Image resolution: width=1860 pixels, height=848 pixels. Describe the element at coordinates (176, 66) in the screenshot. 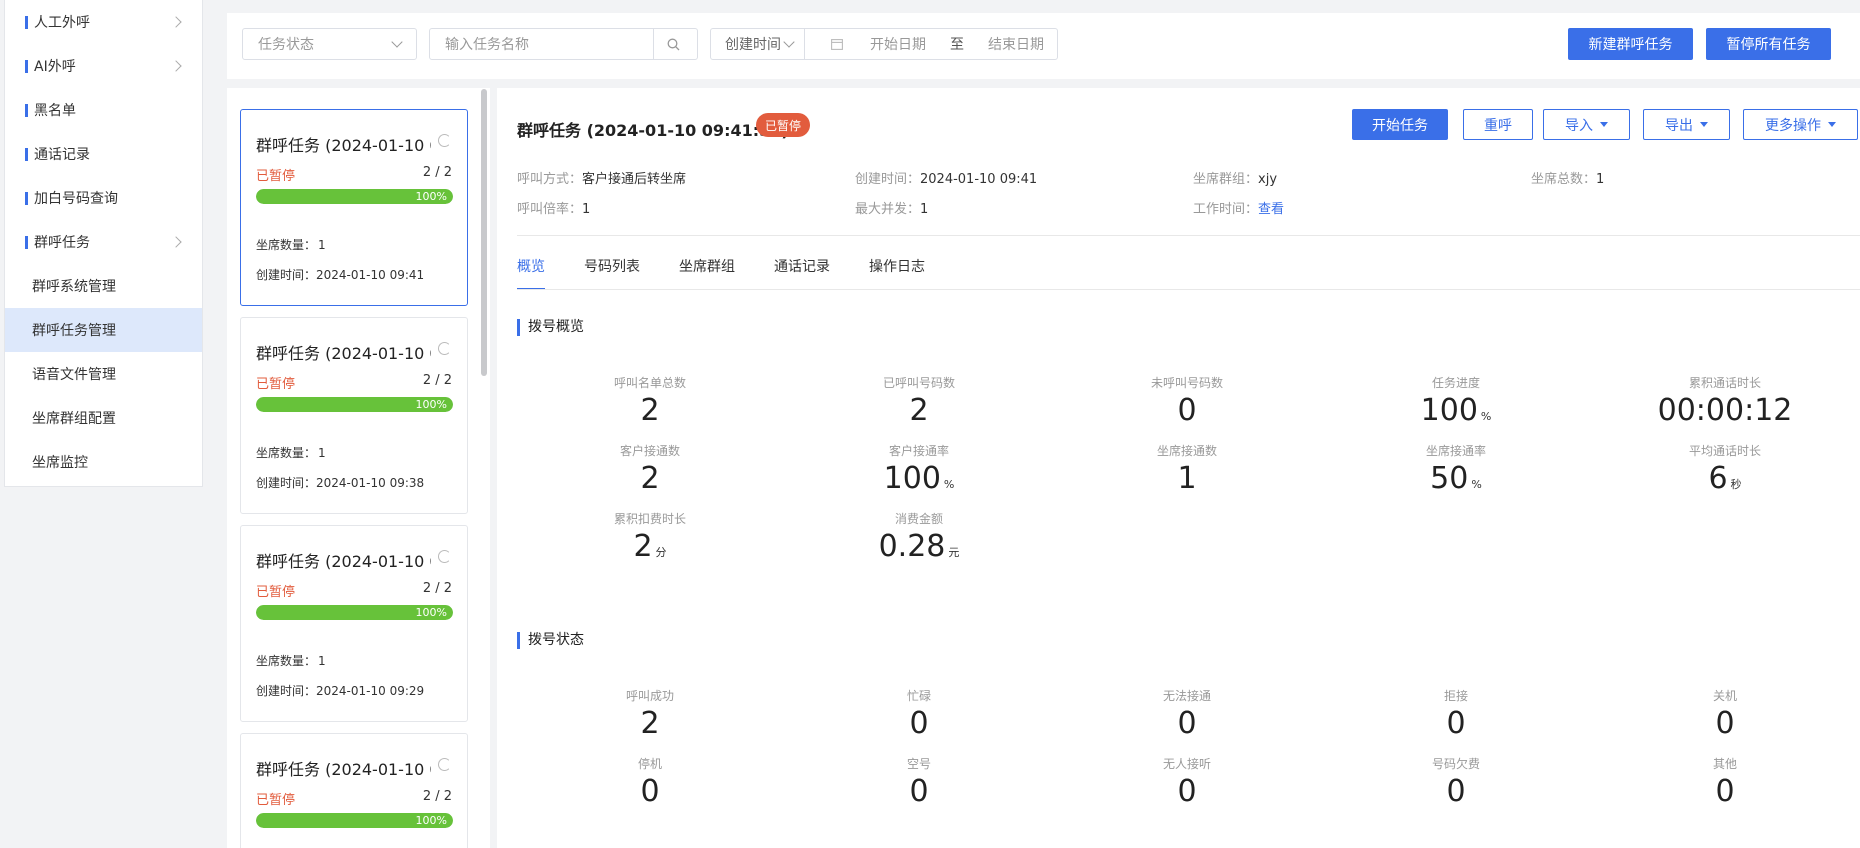

I see `chevron-right-icon` at that location.